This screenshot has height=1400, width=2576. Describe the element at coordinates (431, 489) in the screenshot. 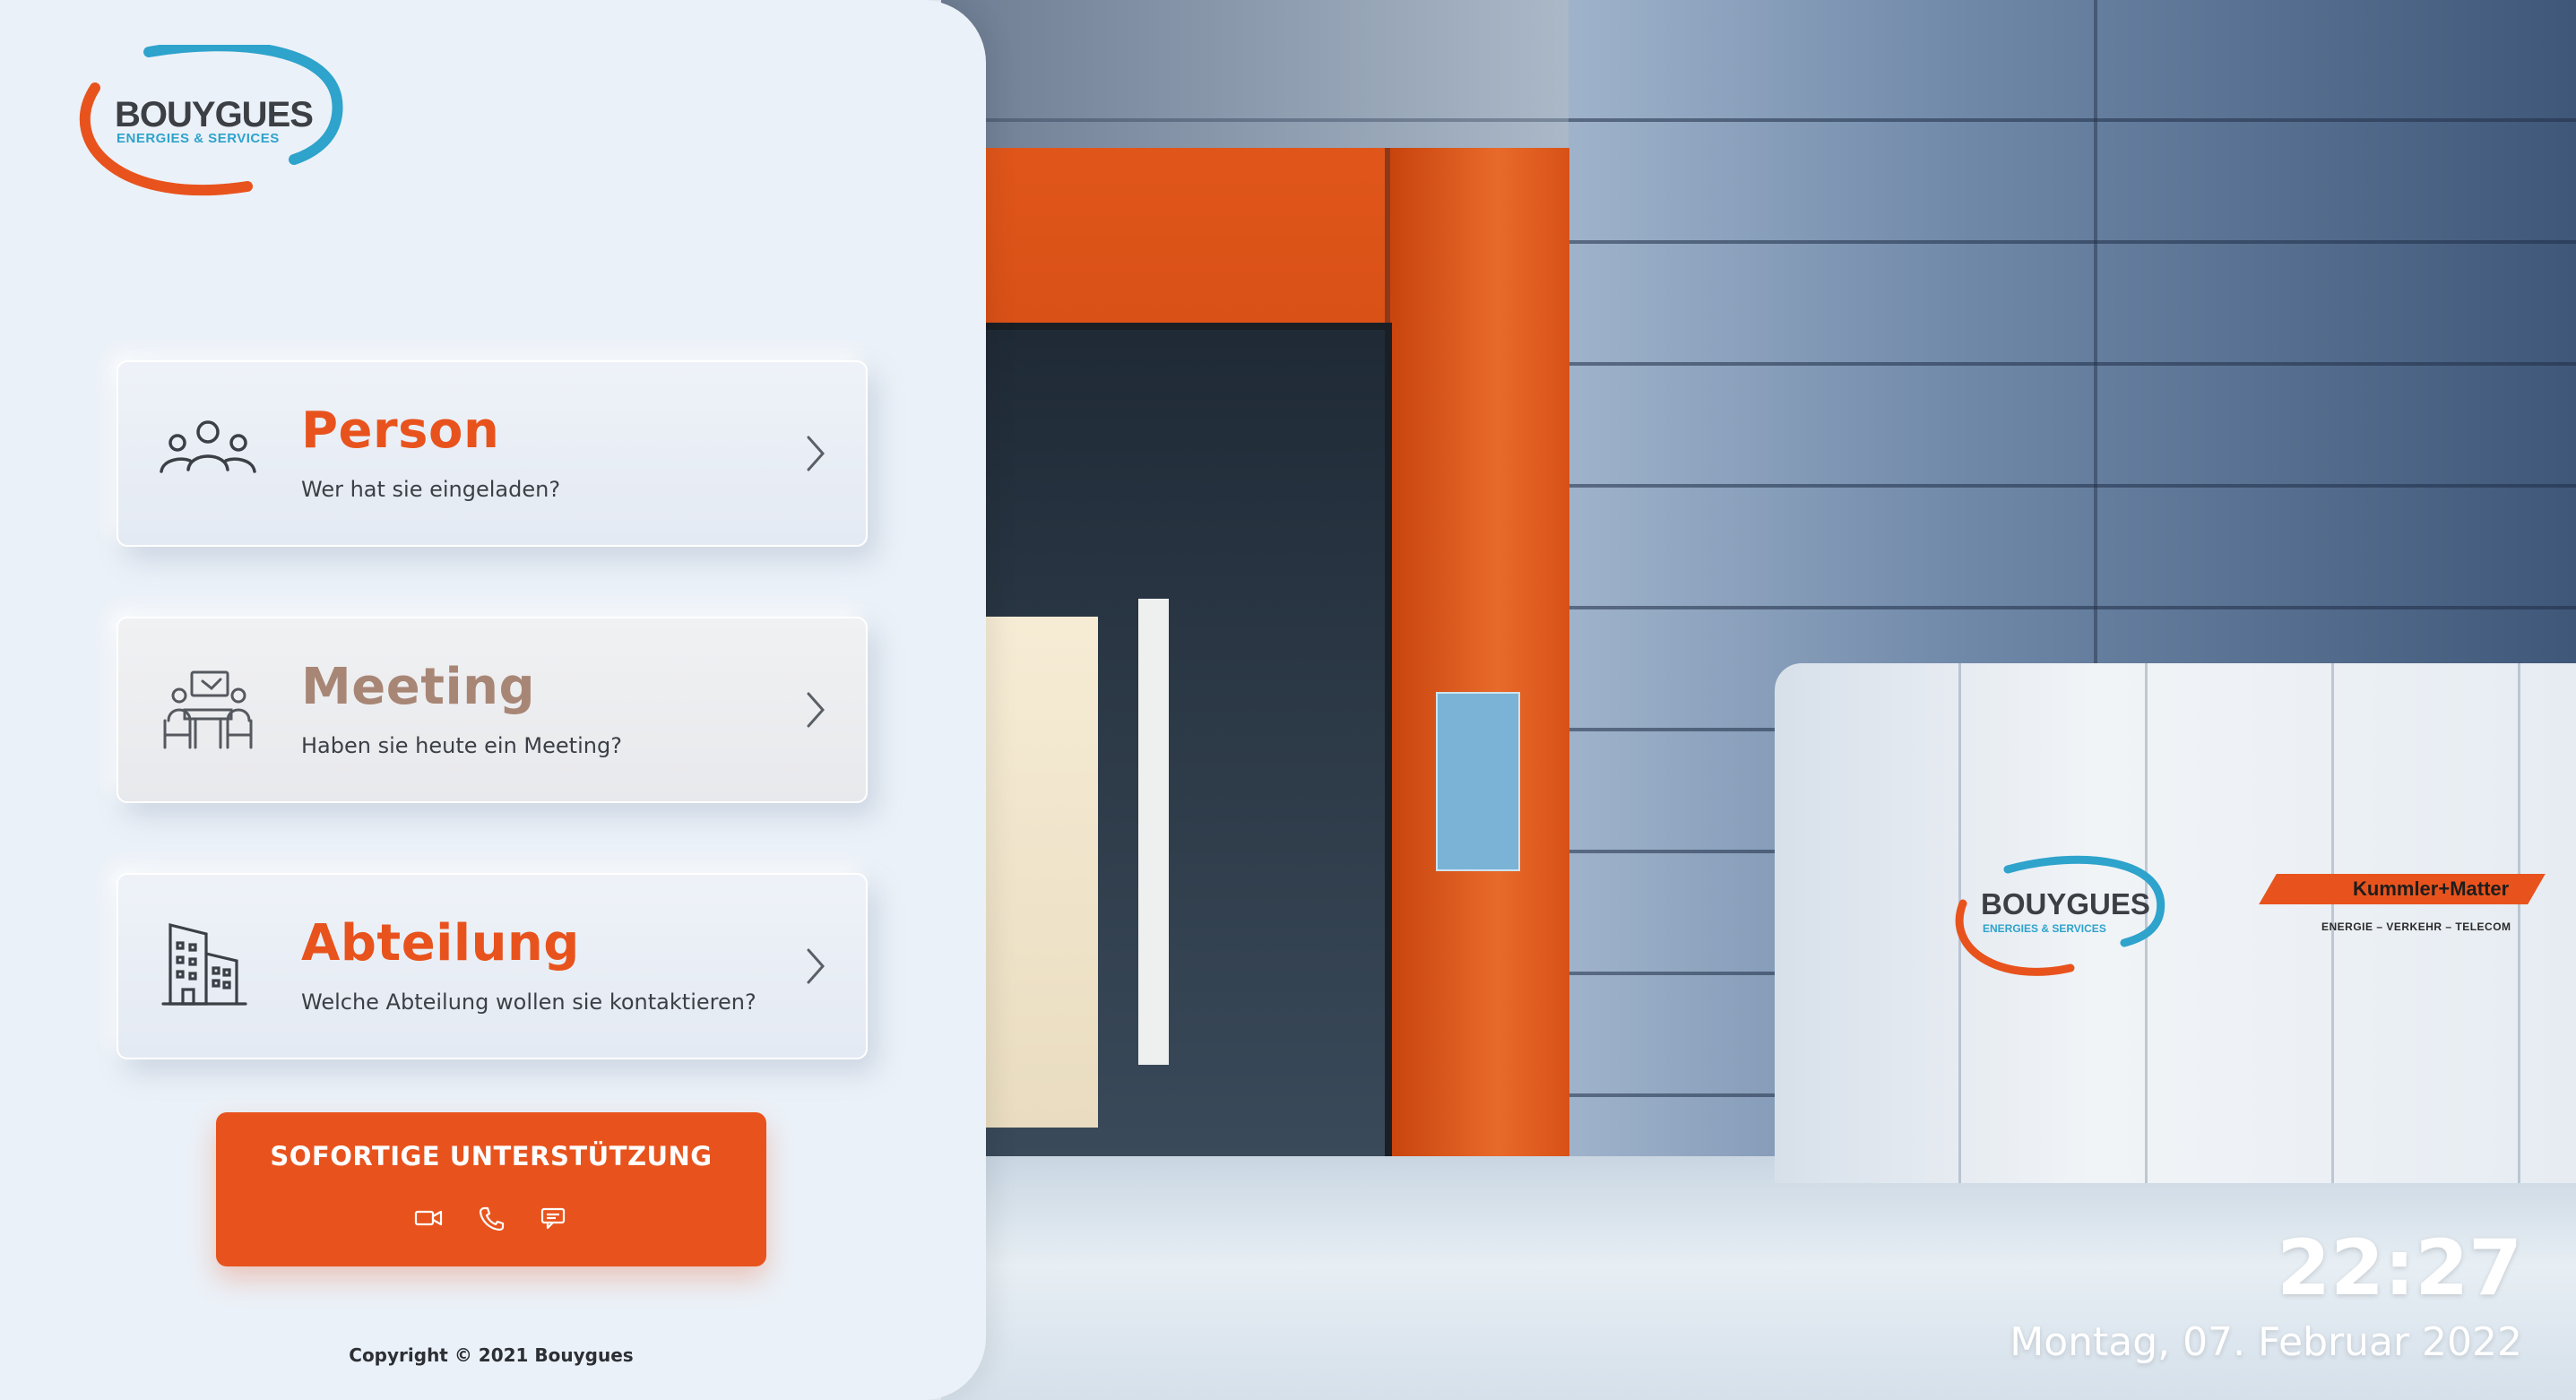

I see `option-person-subtitle: Wer hat sie eingeladen?` at that location.